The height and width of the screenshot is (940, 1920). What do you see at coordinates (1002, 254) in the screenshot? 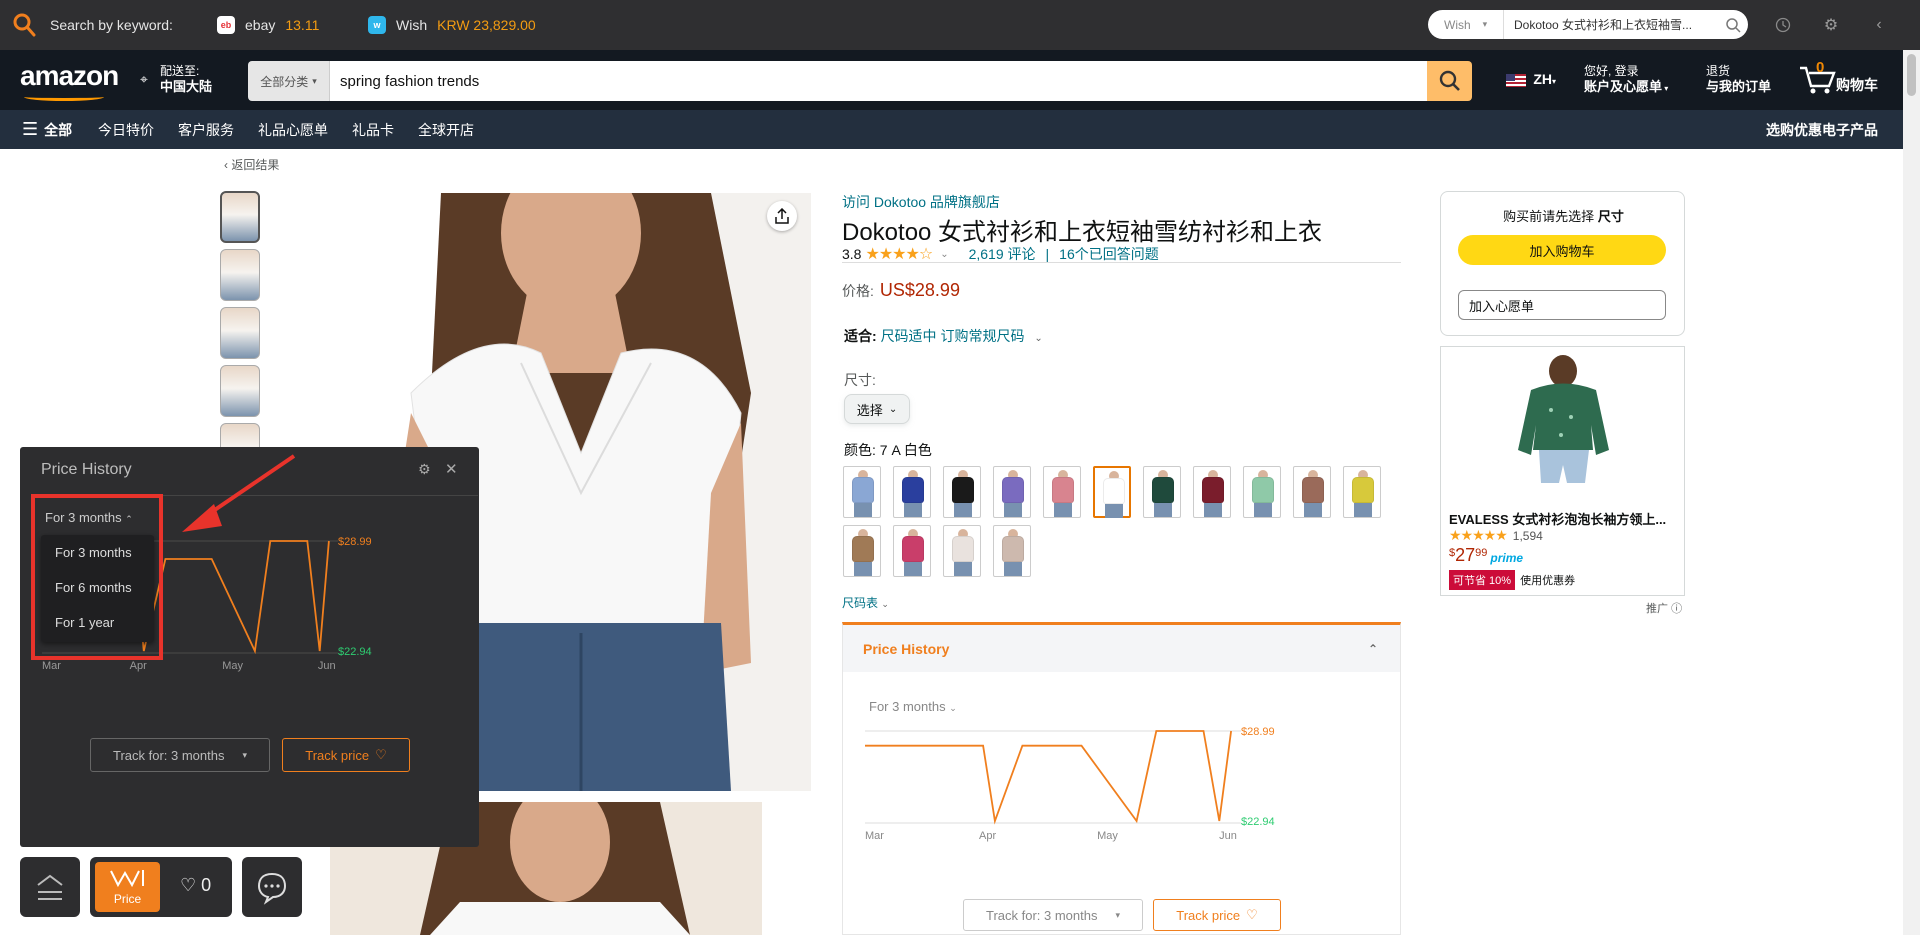
I see `reviews-link: 2,619 评论` at bounding box center [1002, 254].